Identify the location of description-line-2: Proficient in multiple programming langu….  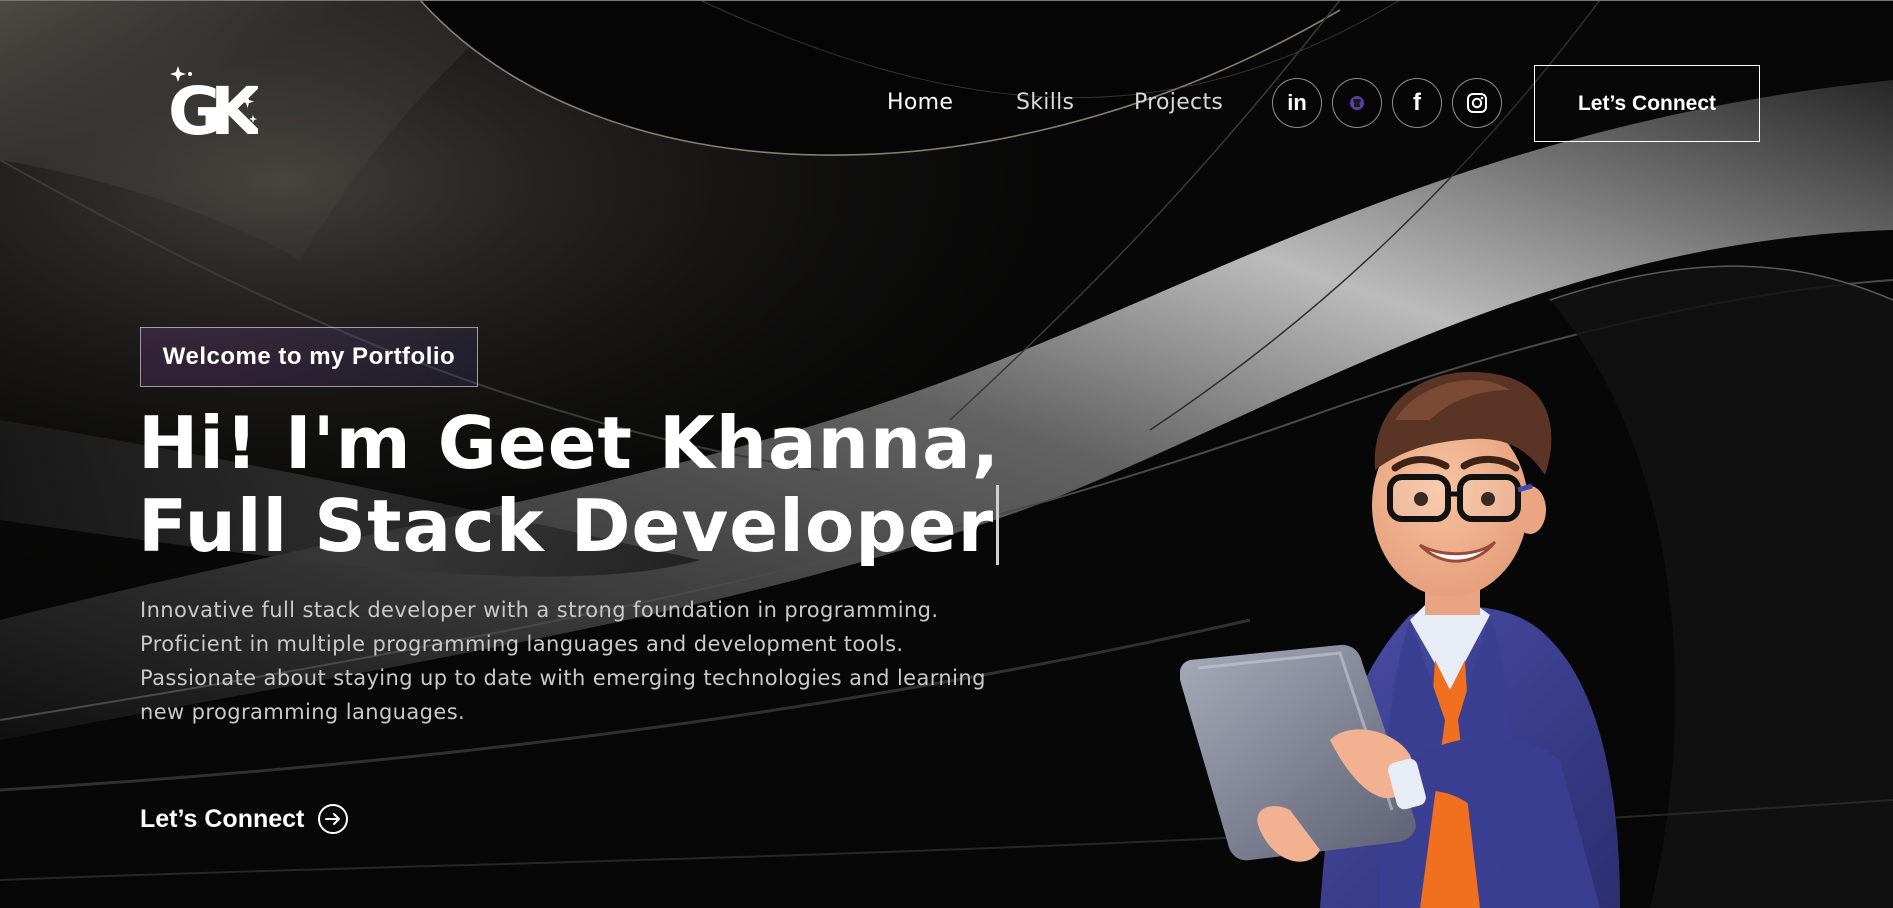
(522, 644).